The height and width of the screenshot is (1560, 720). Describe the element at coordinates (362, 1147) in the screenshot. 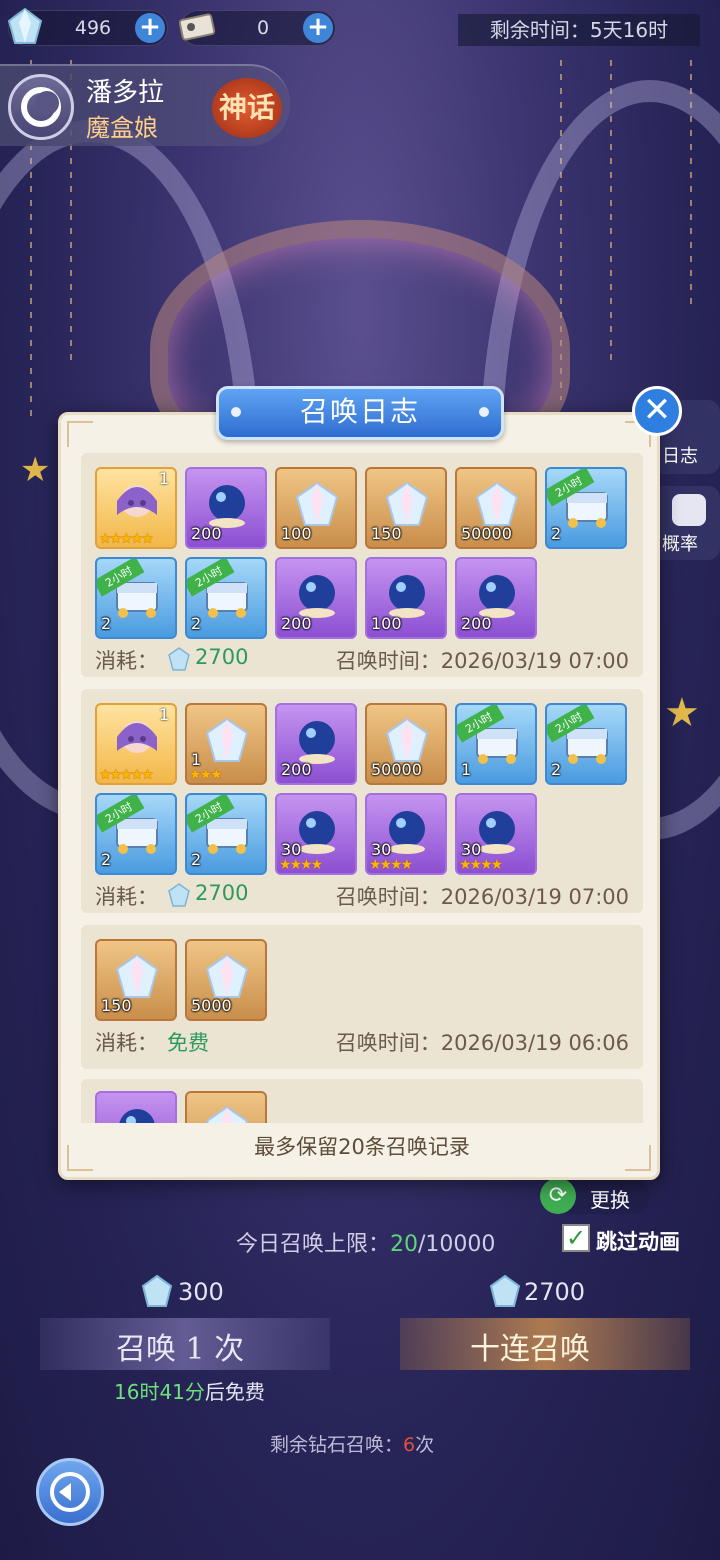

I see `footer-note: 最多保留20条召唤记录` at that location.